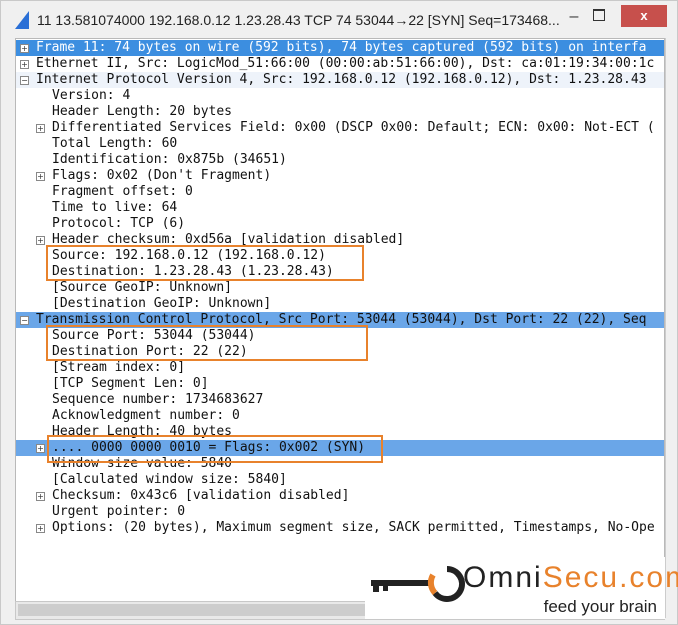 The height and width of the screenshot is (625, 678). I want to click on key-icon, so click(418, 584).